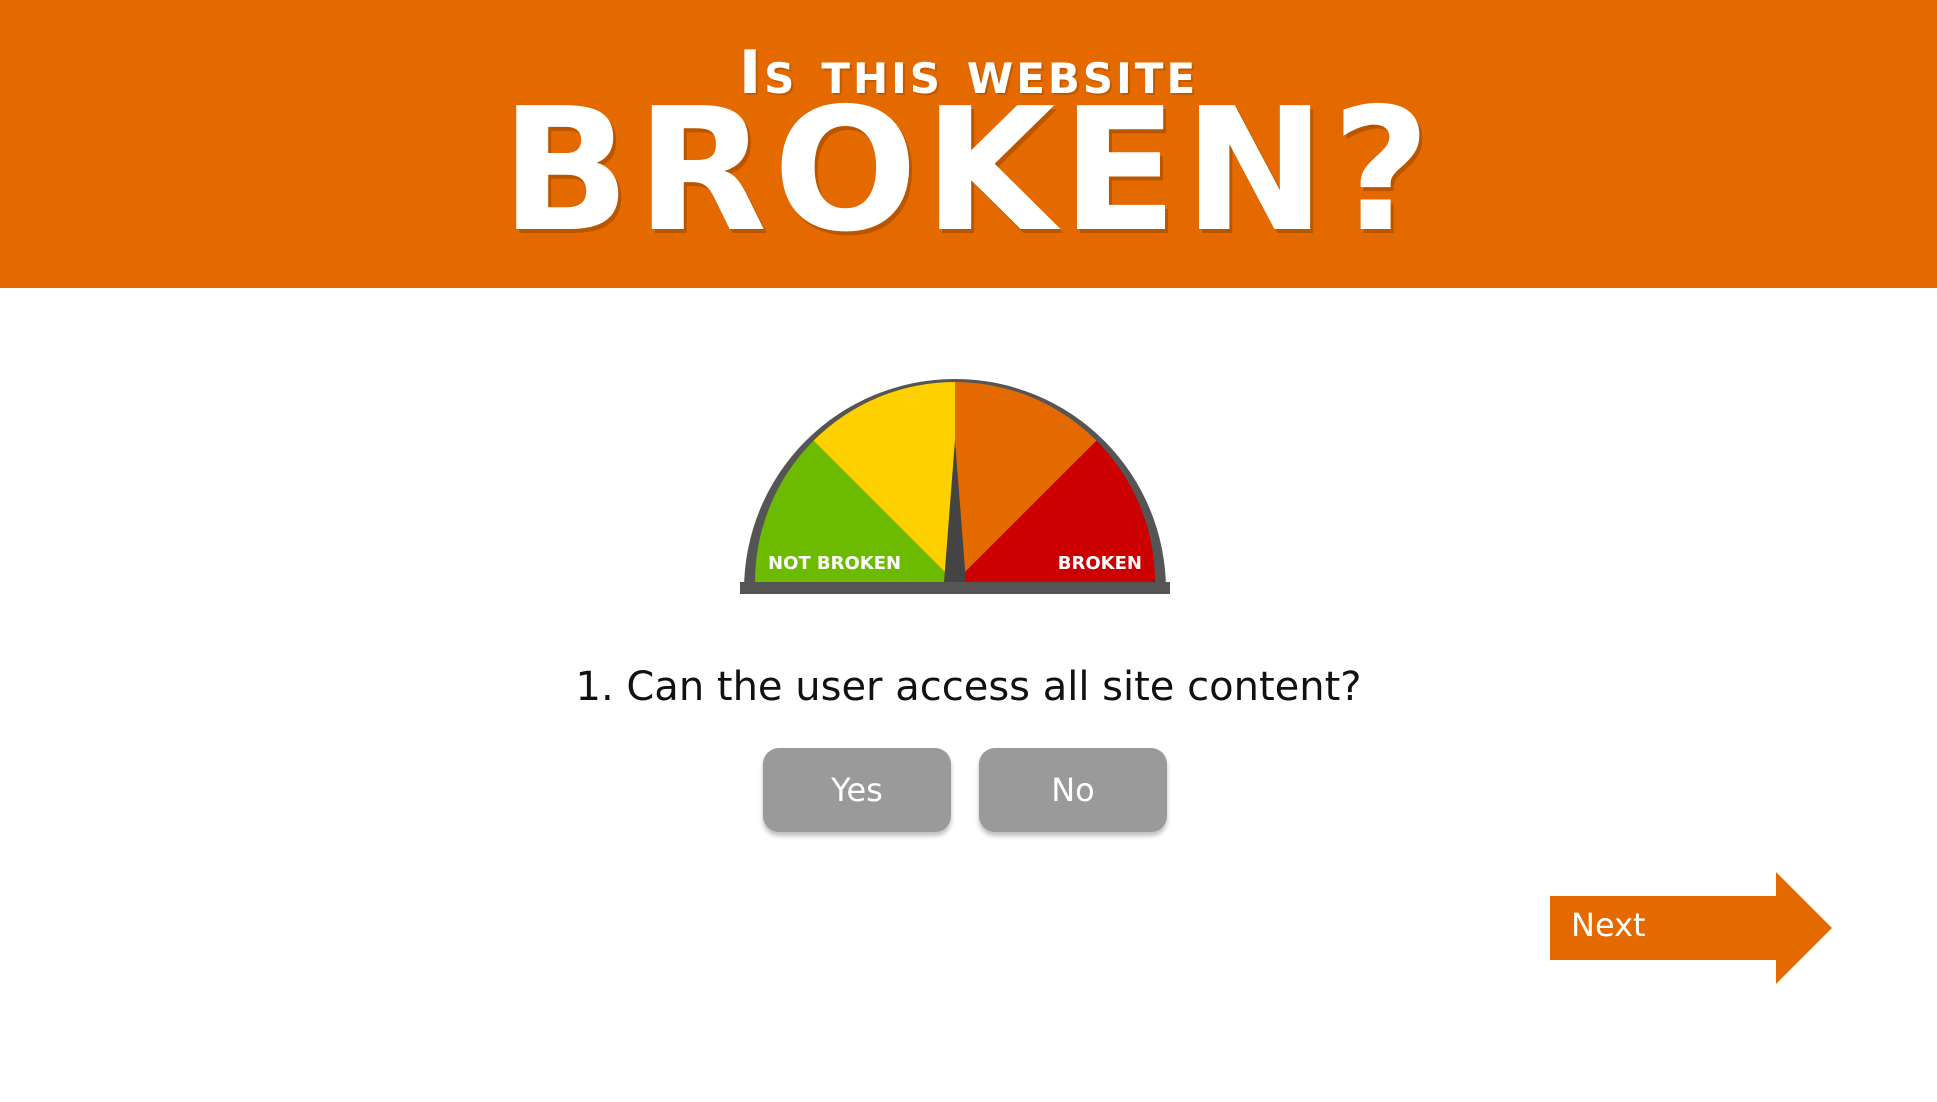 Image resolution: width=1937 pixels, height=1102 pixels. What do you see at coordinates (955, 486) in the screenshot?
I see `gauge-graphic: NOT BROKEN BROKEN` at bounding box center [955, 486].